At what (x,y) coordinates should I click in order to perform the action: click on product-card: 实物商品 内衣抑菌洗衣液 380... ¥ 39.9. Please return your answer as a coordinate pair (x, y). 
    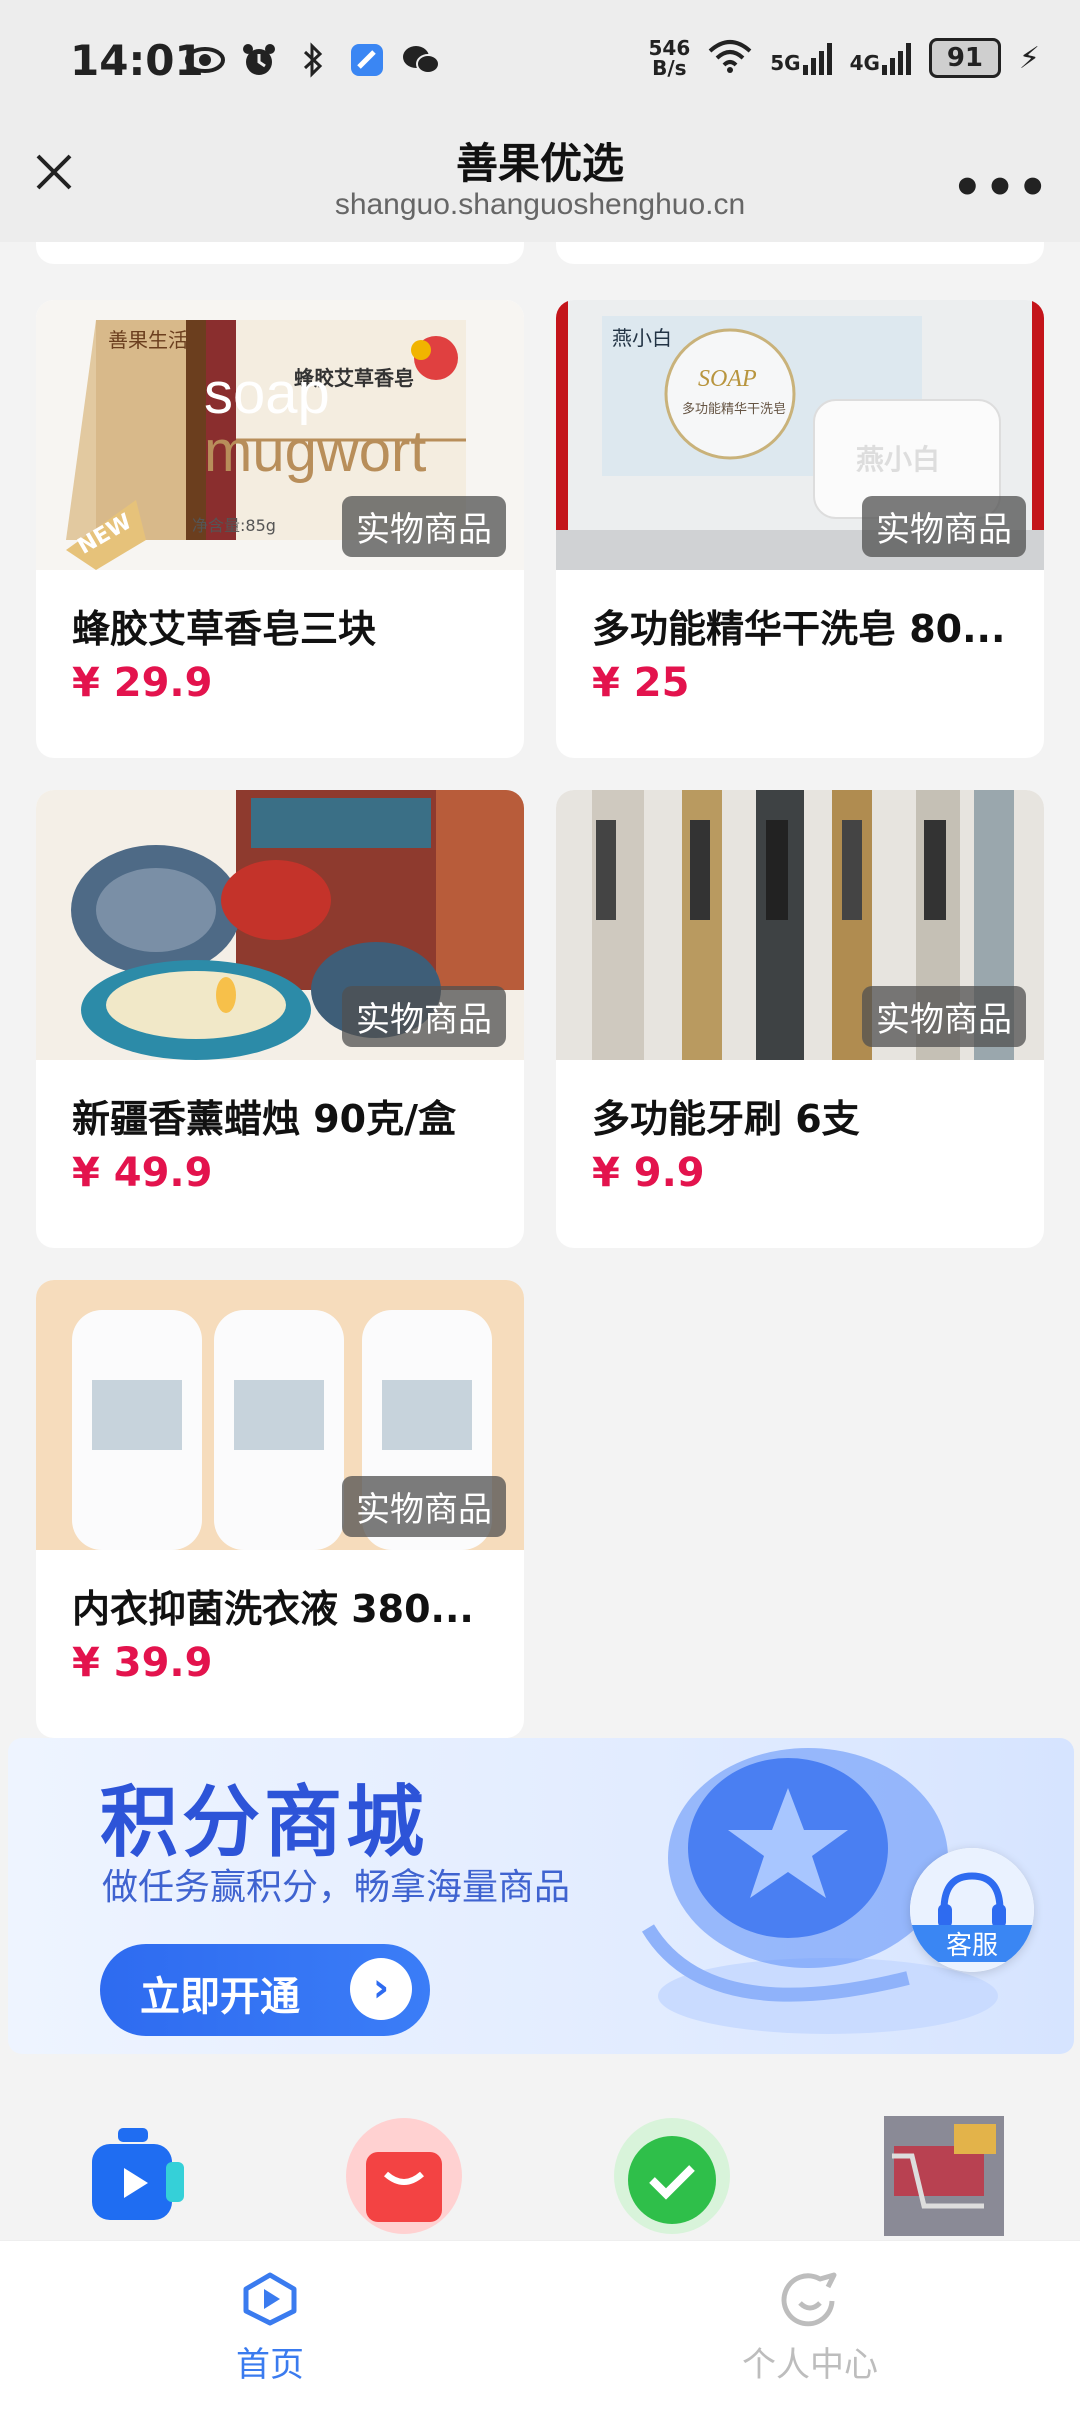
    Looking at the image, I should click on (280, 1509).